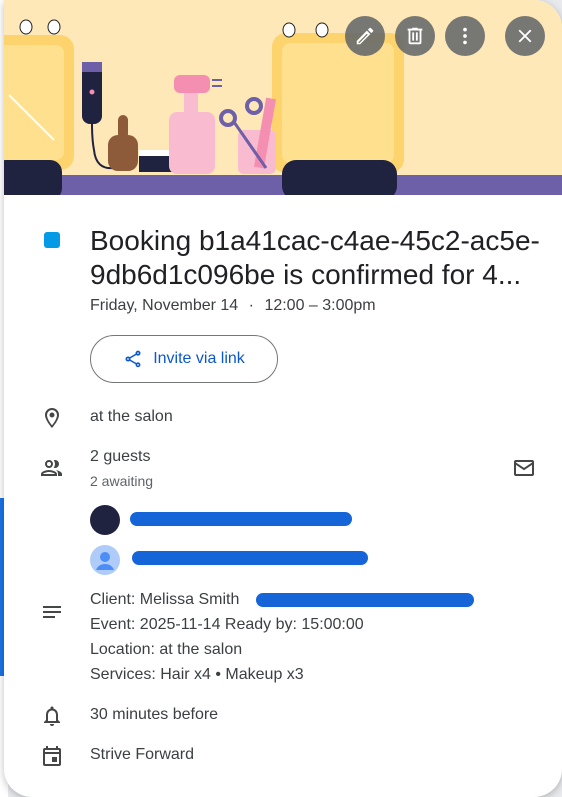  I want to click on description-event: Event: 2025-11-14 Ready by: 15:00:00, so click(227, 624).